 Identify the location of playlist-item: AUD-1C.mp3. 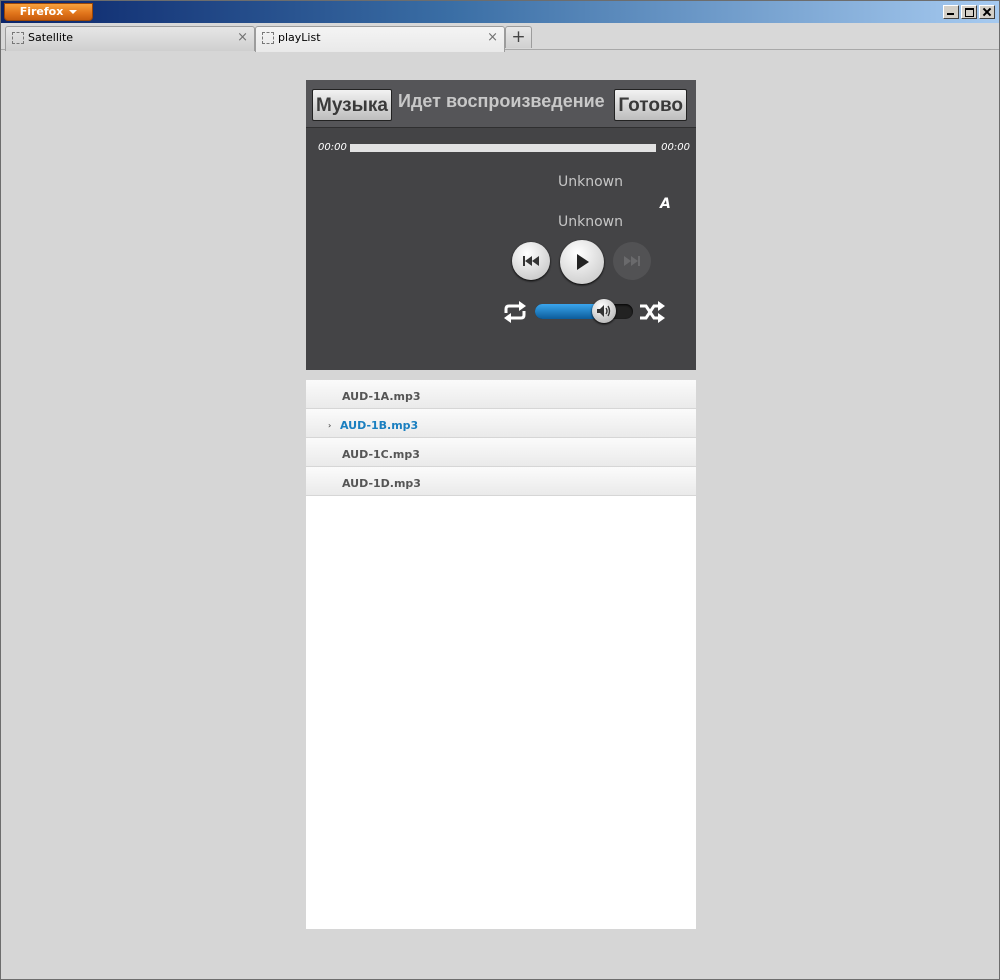
(501, 452).